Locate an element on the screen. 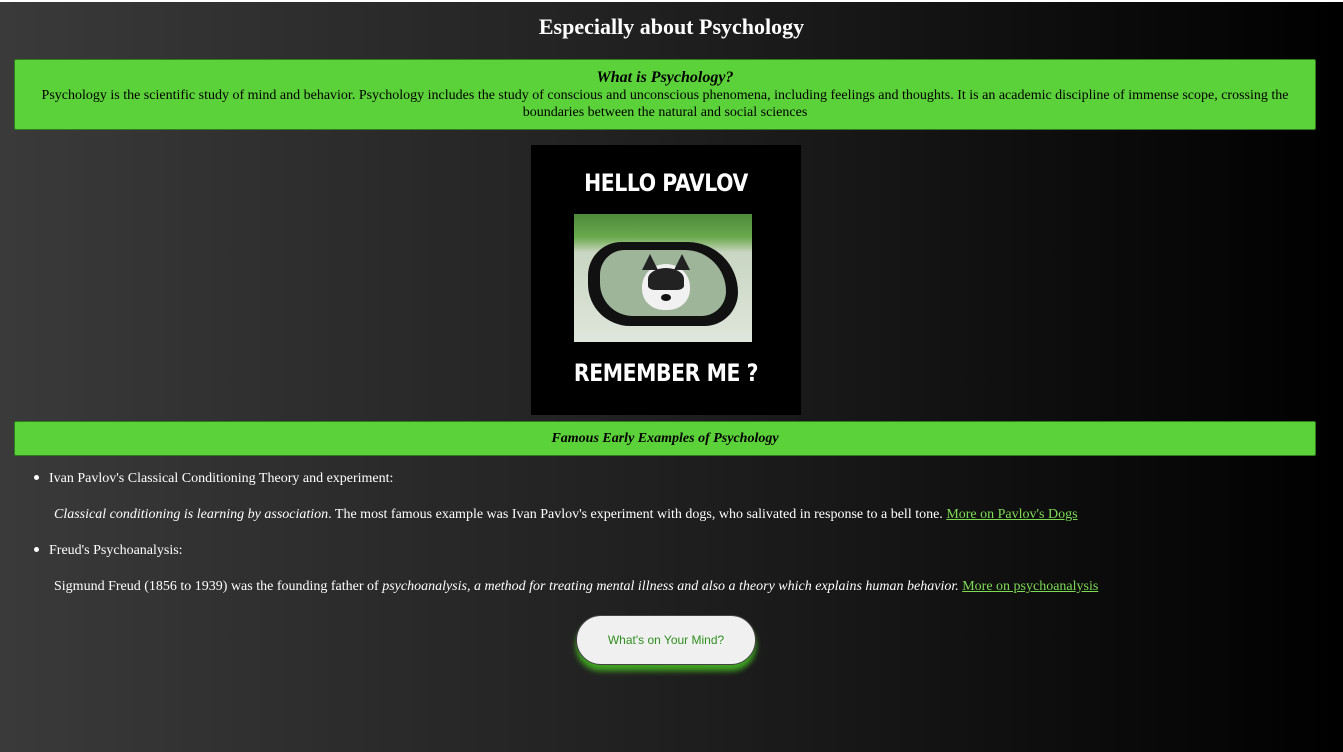  intro-title: What is Psychology? is located at coordinates (665, 77).